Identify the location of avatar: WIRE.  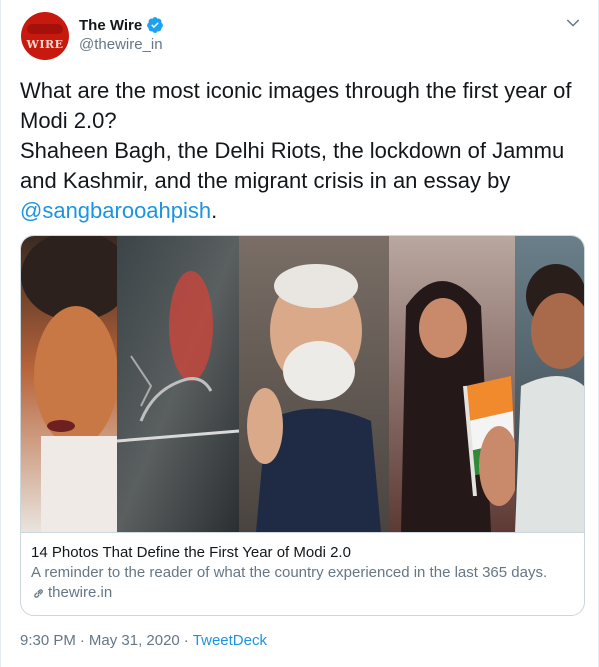
(45, 36).